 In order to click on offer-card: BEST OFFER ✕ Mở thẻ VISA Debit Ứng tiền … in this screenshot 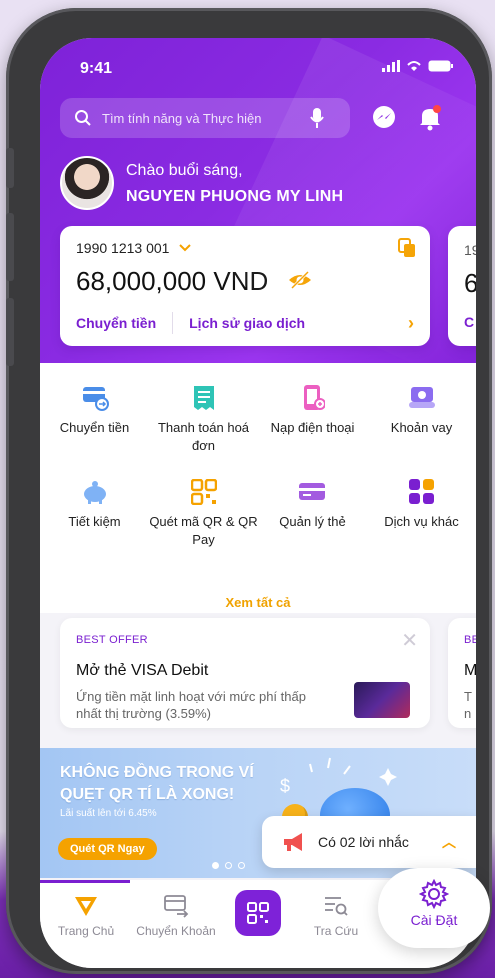, I will do `click(245, 673)`.